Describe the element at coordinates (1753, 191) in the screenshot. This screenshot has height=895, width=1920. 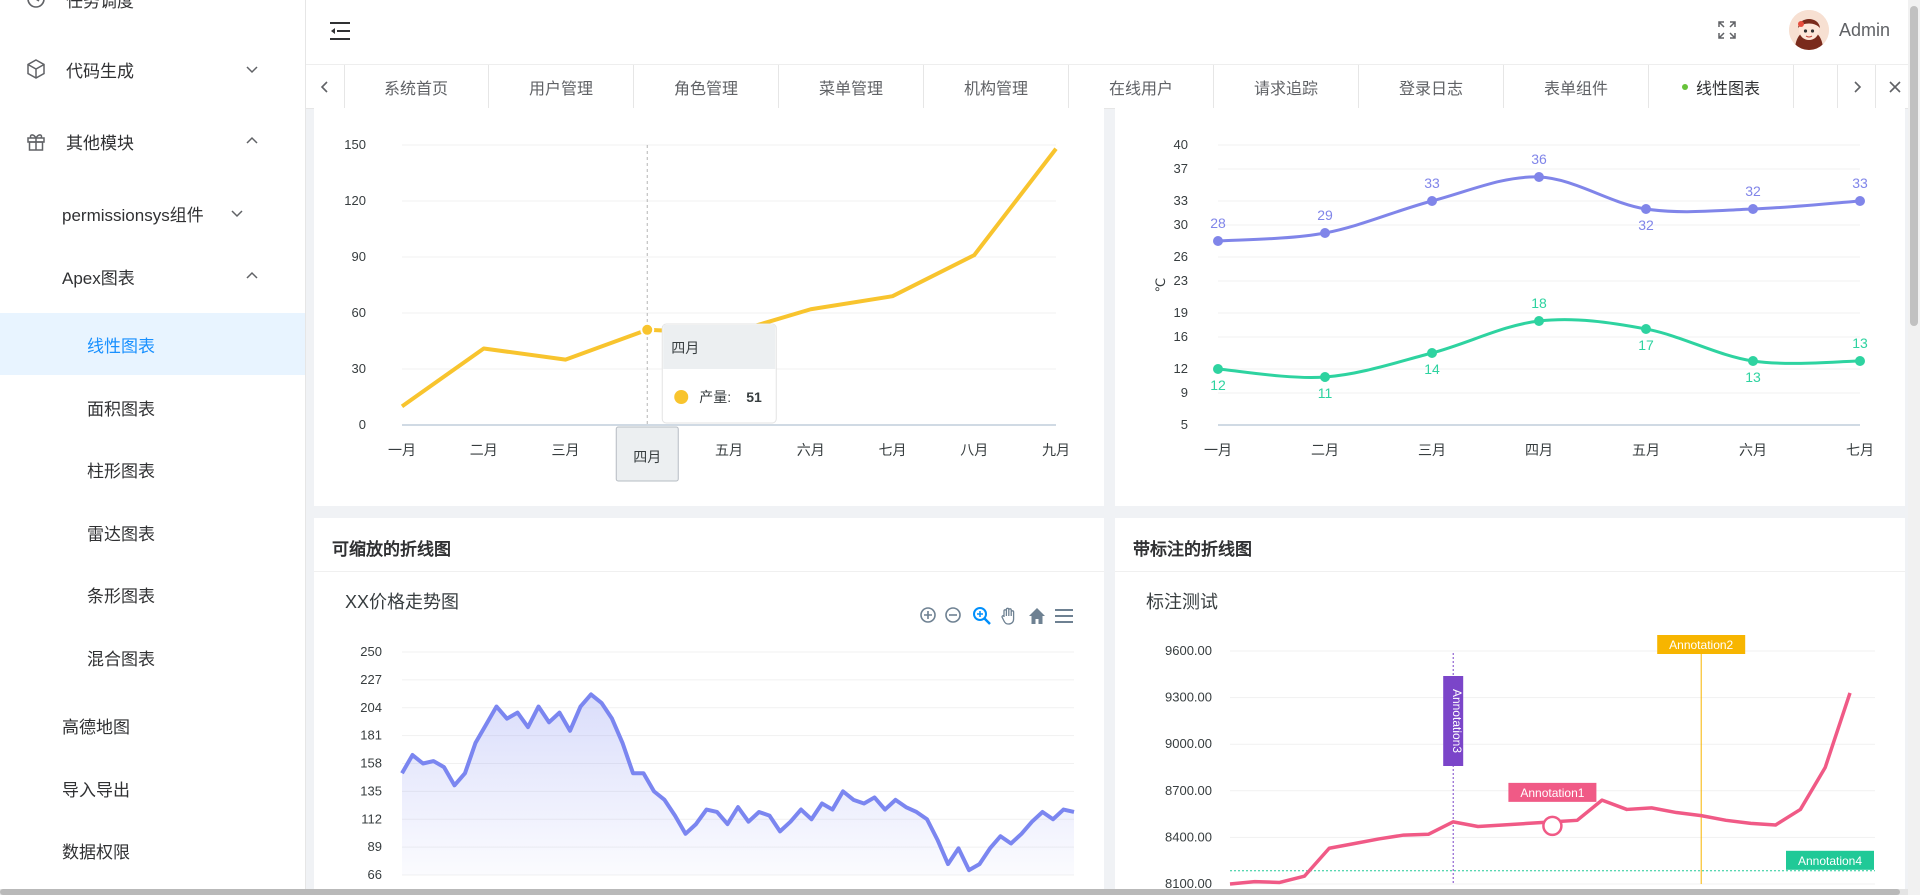
I see `data-label: 32` at that location.